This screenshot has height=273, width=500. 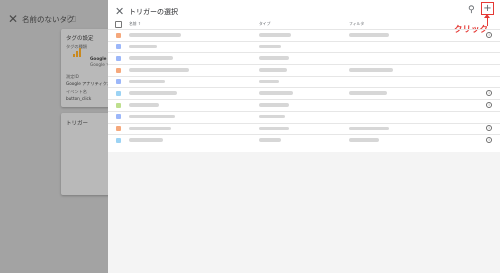 I want to click on tag-type-label: タグの種類, so click(x=76, y=46).